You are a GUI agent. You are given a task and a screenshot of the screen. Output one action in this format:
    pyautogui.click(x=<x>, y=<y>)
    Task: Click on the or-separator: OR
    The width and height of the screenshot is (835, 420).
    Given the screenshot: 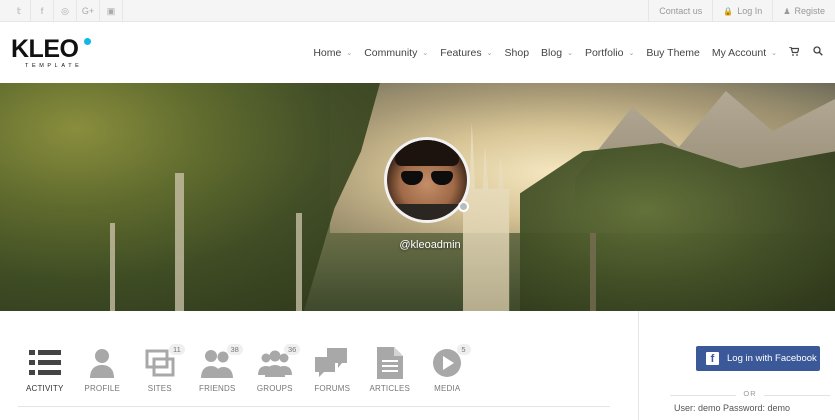 What is the action you would take?
    pyautogui.click(x=750, y=395)
    